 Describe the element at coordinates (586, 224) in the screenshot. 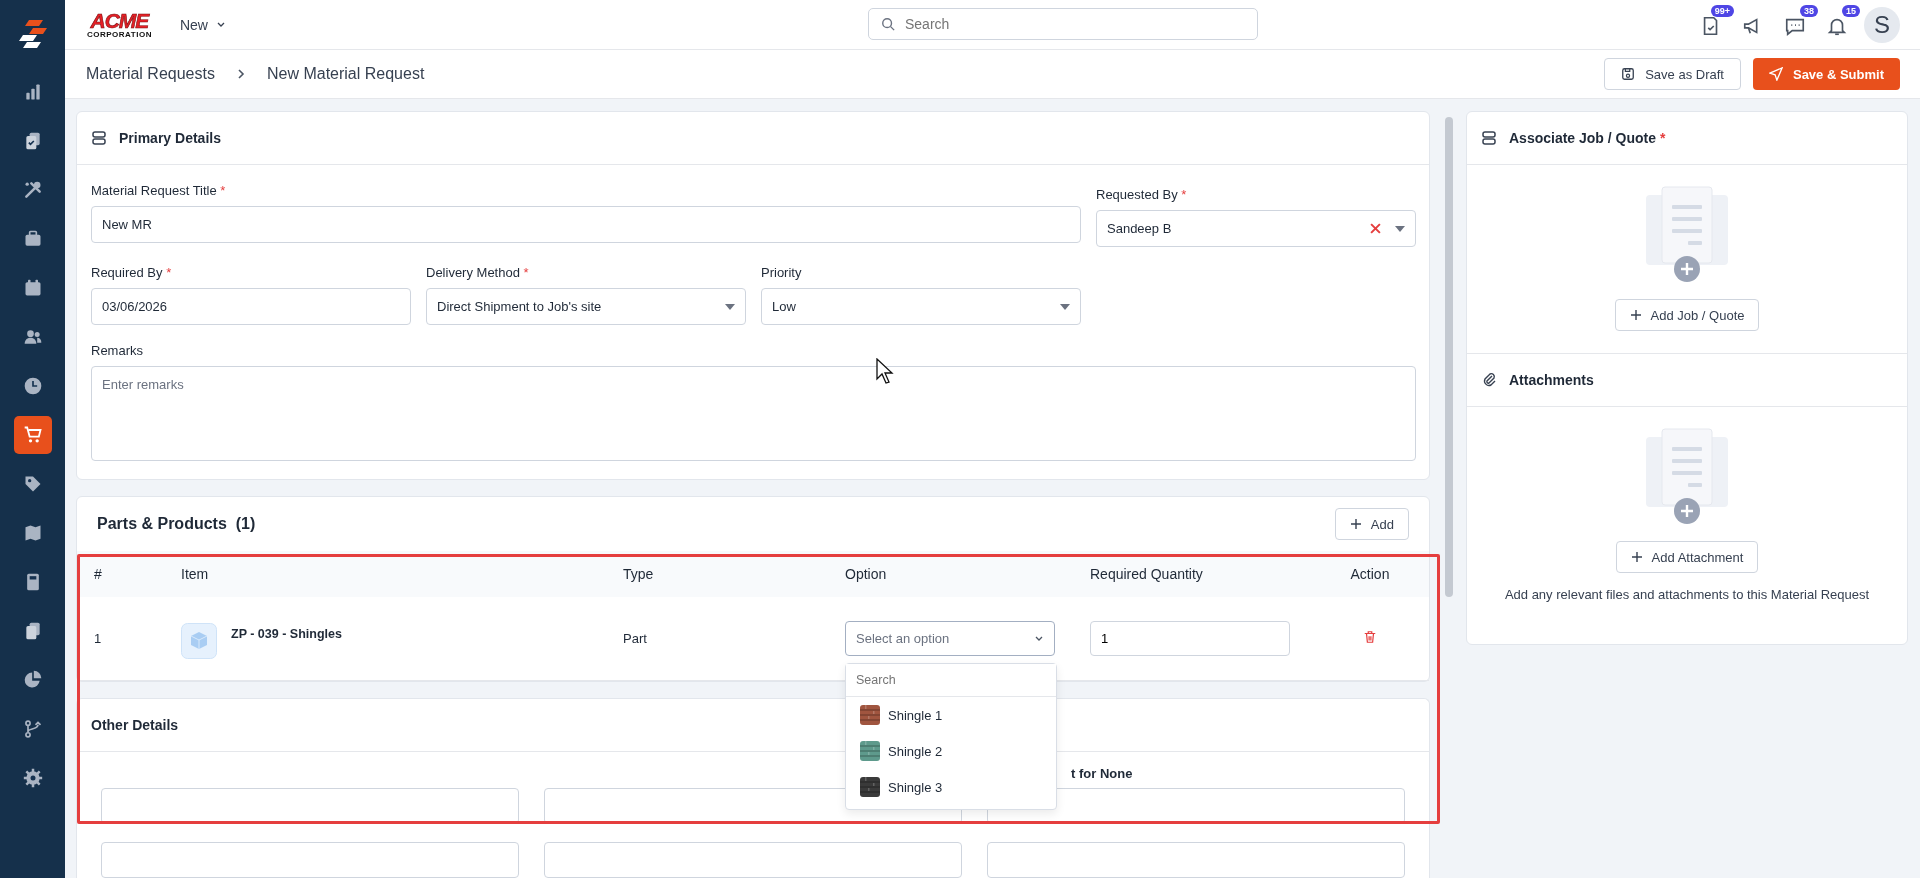

I see `text-field: New MR` at that location.